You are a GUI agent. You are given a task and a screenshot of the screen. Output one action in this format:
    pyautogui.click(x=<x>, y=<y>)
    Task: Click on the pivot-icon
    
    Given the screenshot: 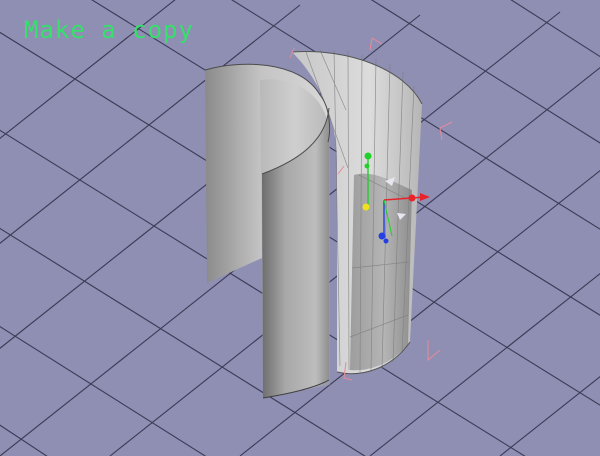 What is the action you would take?
    pyautogui.click(x=366, y=207)
    